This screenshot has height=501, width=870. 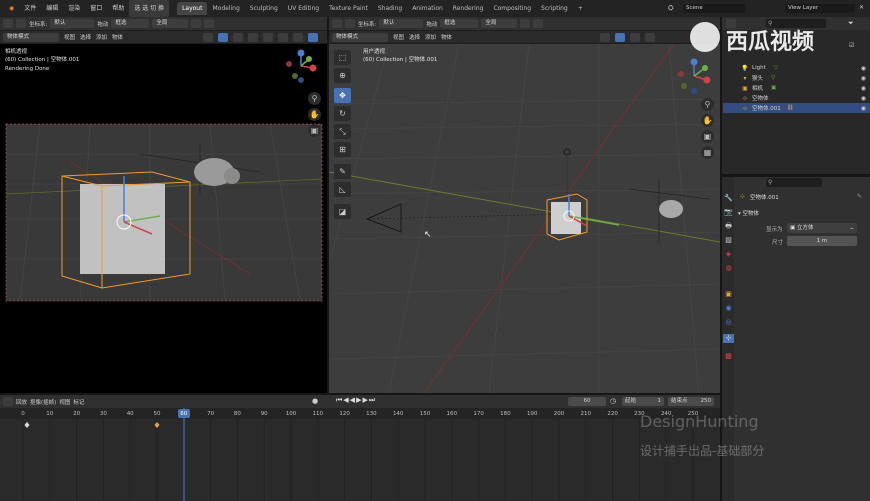 What do you see at coordinates (342, 75) in the screenshot?
I see `cursor-tool: ⊕` at bounding box center [342, 75].